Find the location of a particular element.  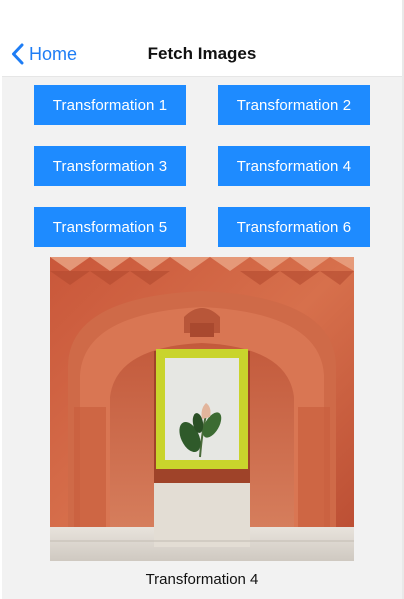

transformation-3-button: Transformation 3 is located at coordinates (110, 166).